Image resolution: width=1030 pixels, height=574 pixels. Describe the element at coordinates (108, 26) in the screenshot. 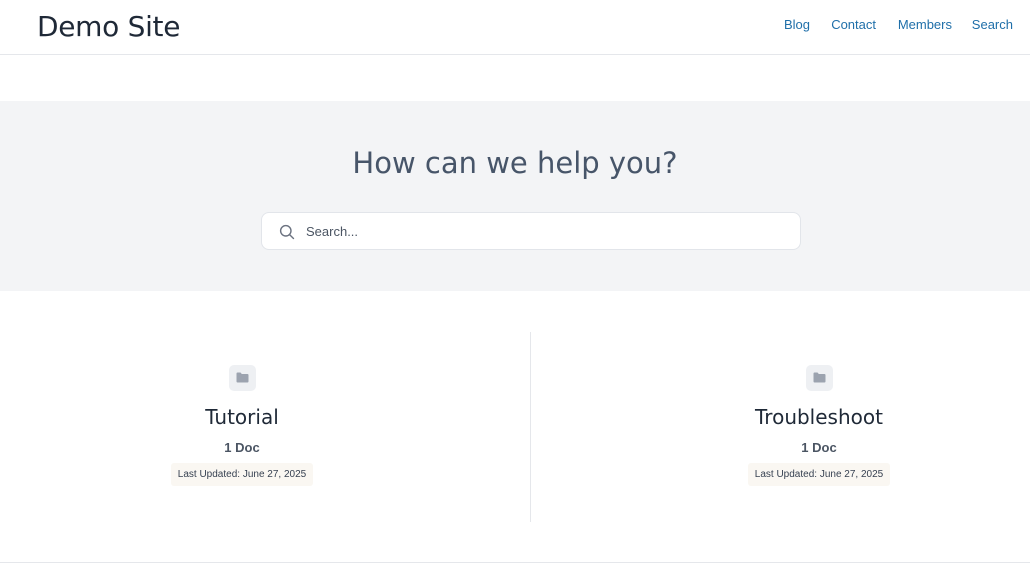

I see `site-title: Demo Site` at that location.